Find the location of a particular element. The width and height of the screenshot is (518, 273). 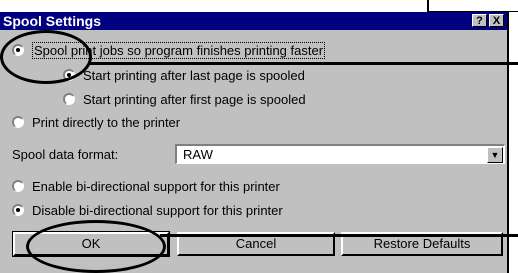

annotation-line-spool is located at coordinates (303, 63).